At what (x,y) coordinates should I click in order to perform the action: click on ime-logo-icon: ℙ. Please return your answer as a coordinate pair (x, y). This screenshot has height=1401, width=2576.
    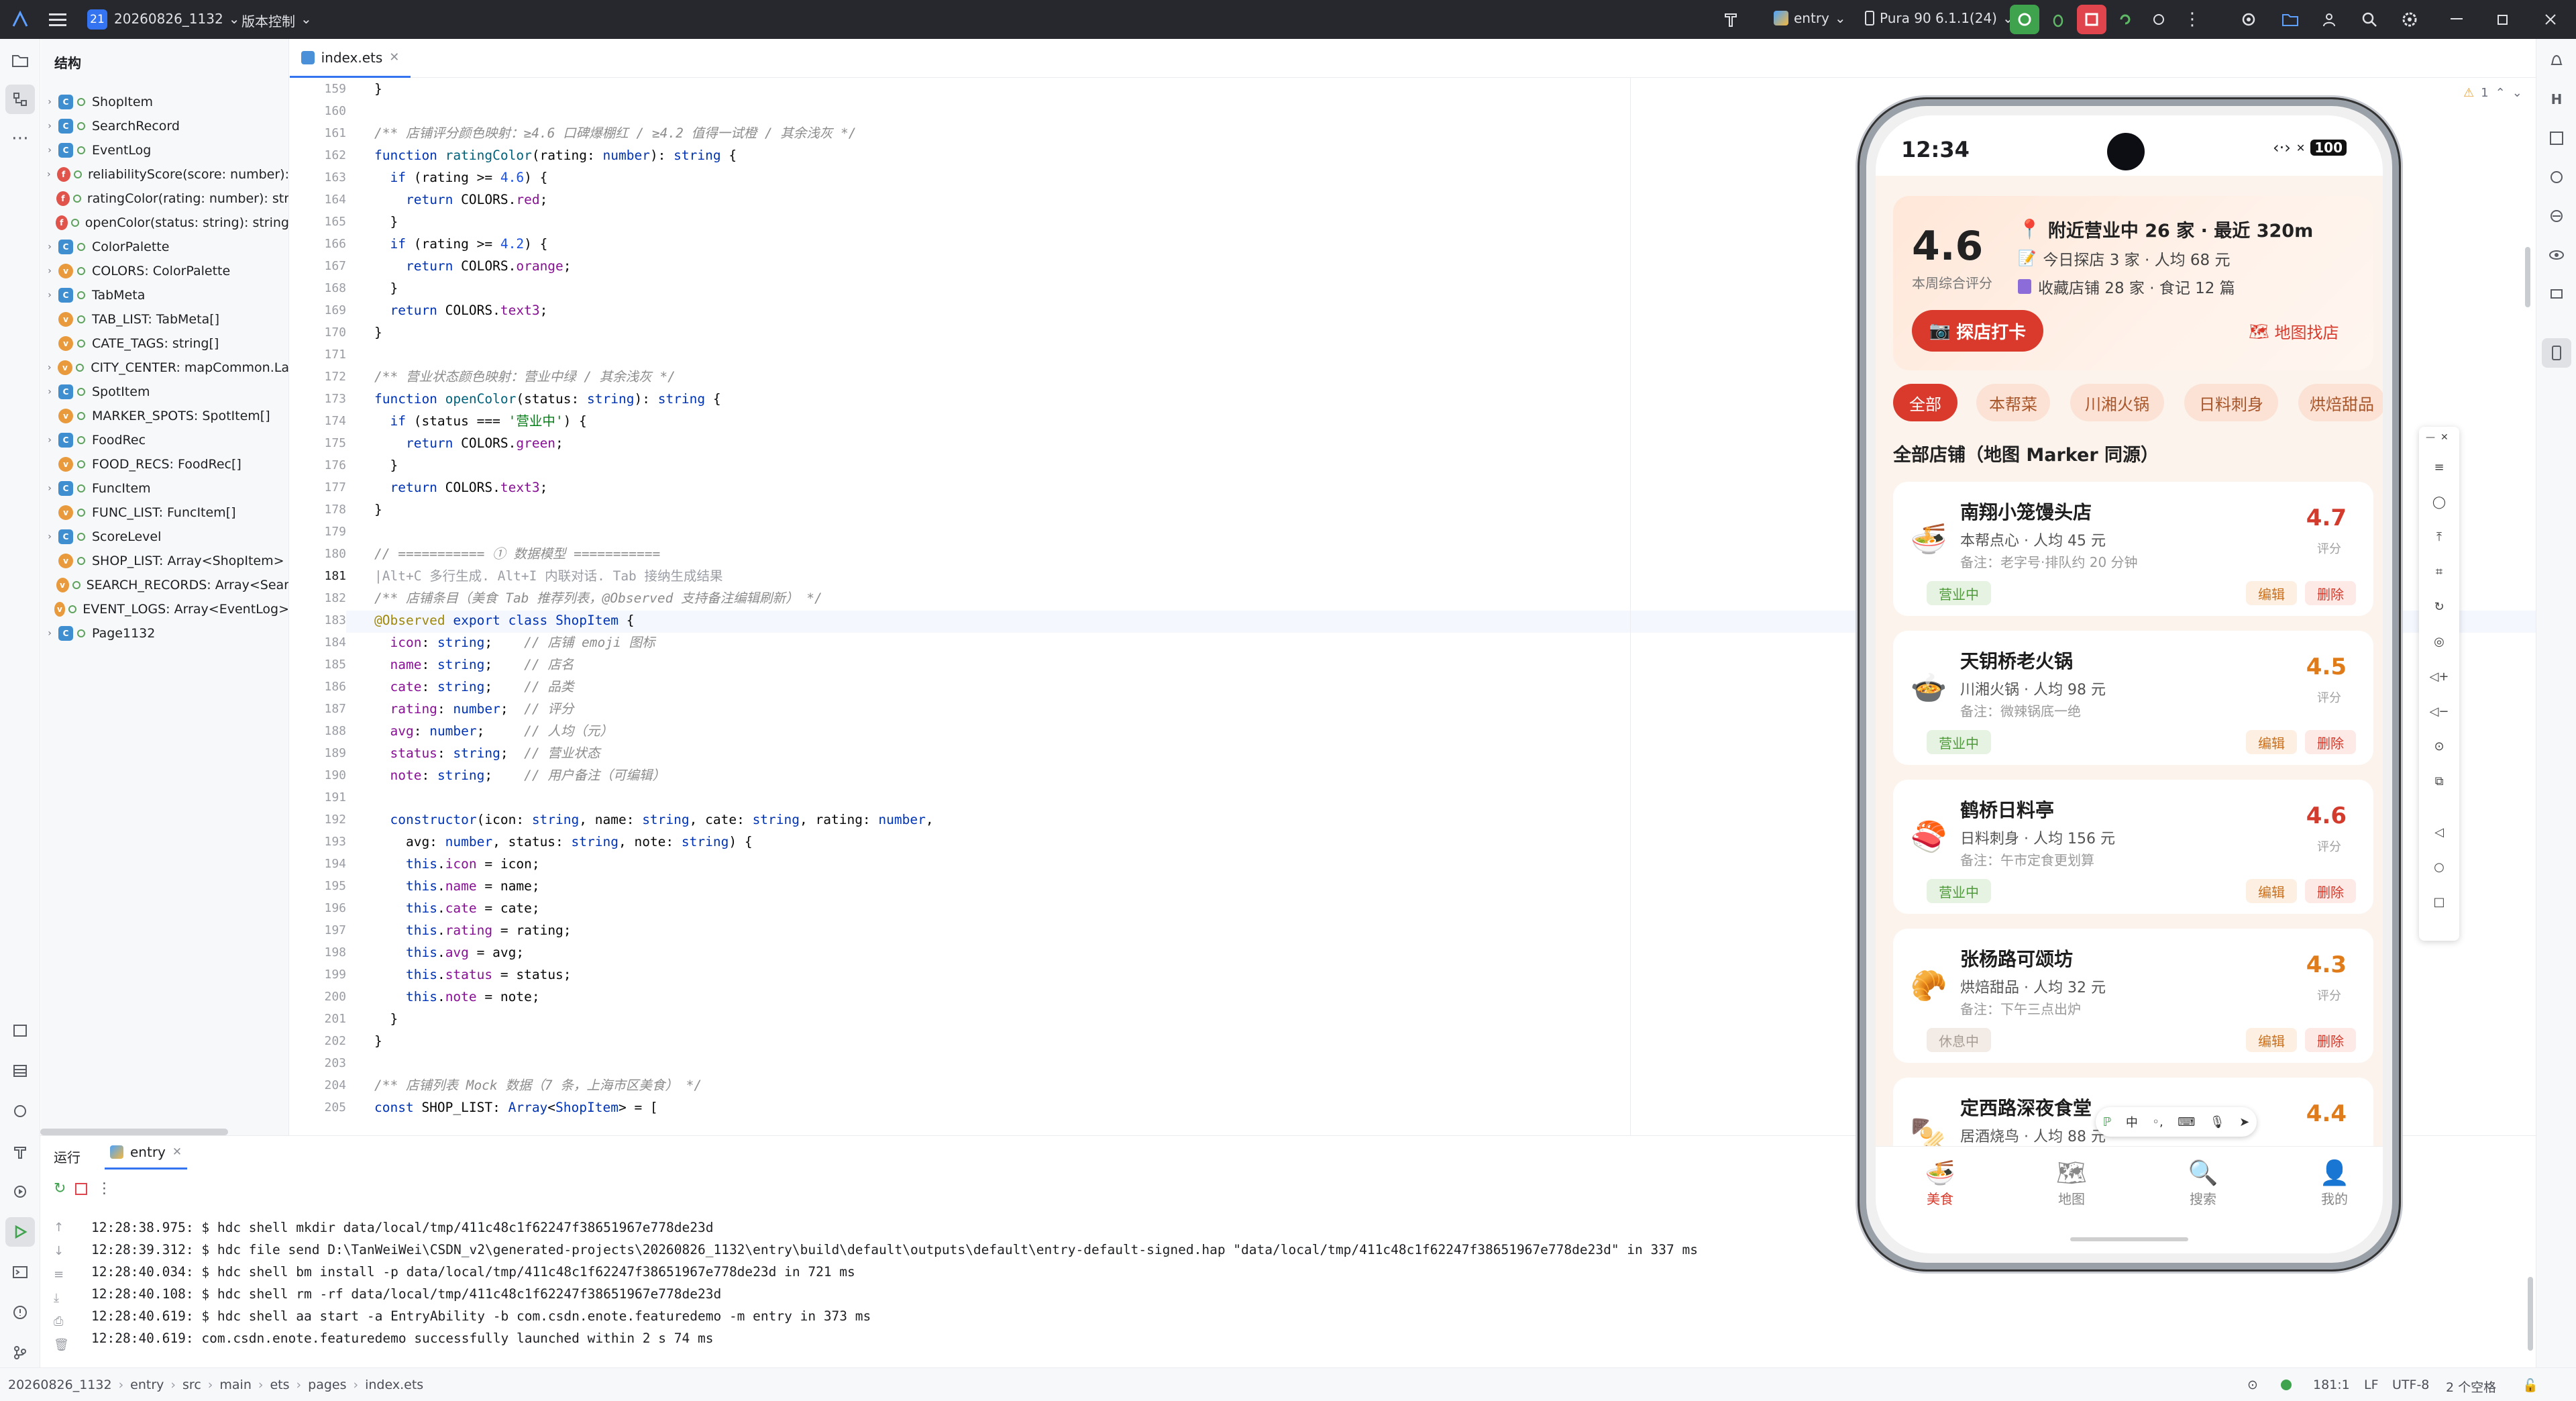
    Looking at the image, I should click on (2107, 1122).